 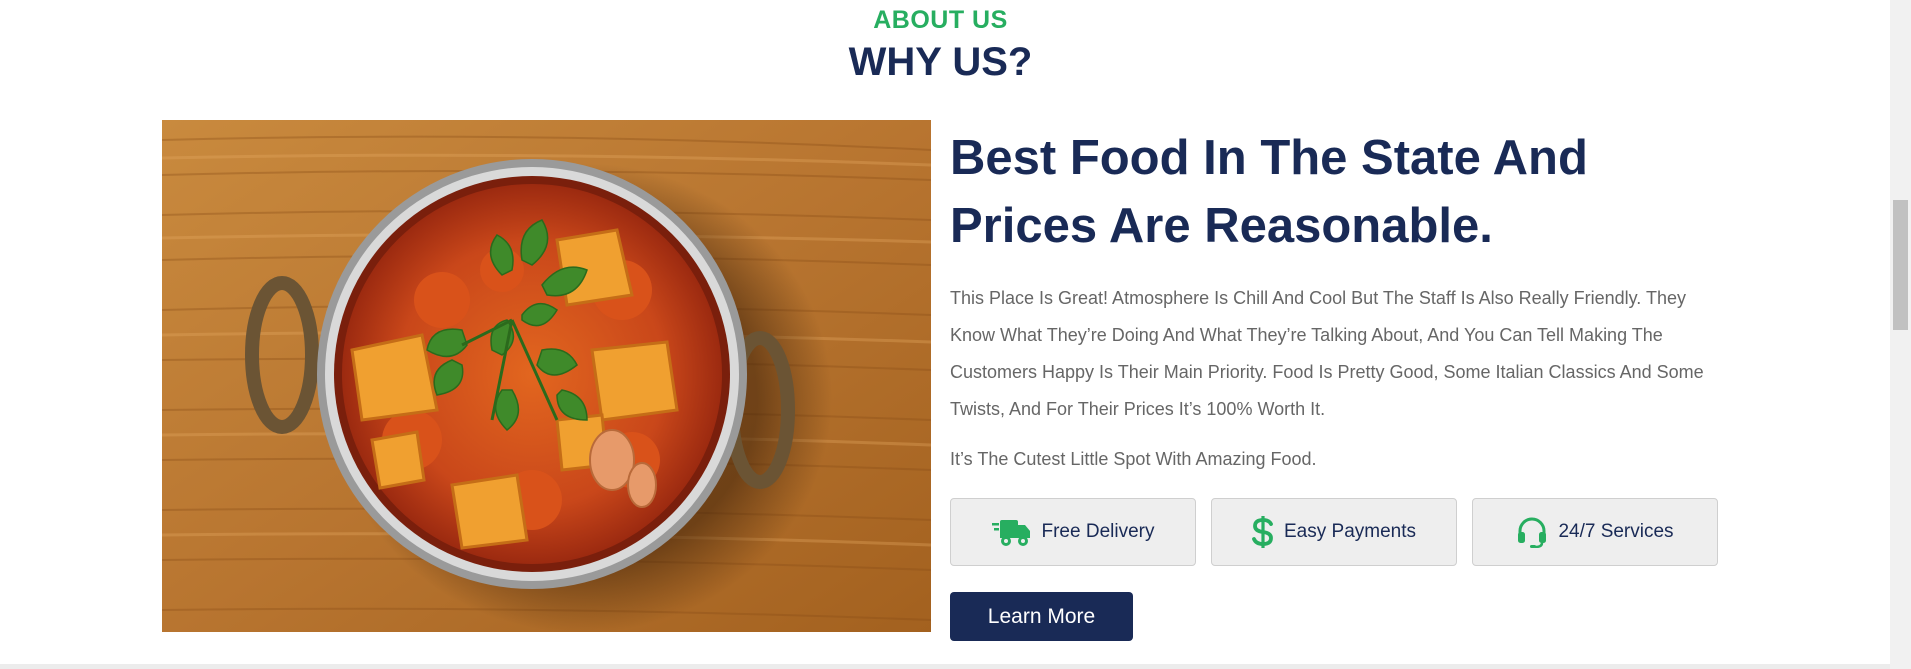 I want to click on headline-line-1: Best Food In The State And, so click(x=1269, y=158).